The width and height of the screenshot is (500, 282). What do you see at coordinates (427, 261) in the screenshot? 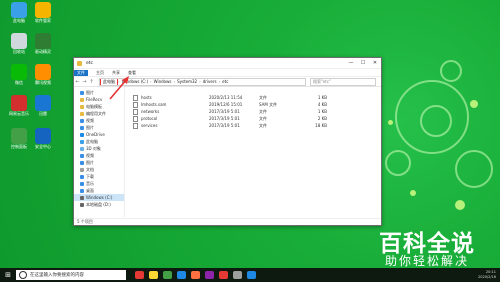
I see `watermark-subtitle: 助你轻松解决` at bounding box center [427, 261].